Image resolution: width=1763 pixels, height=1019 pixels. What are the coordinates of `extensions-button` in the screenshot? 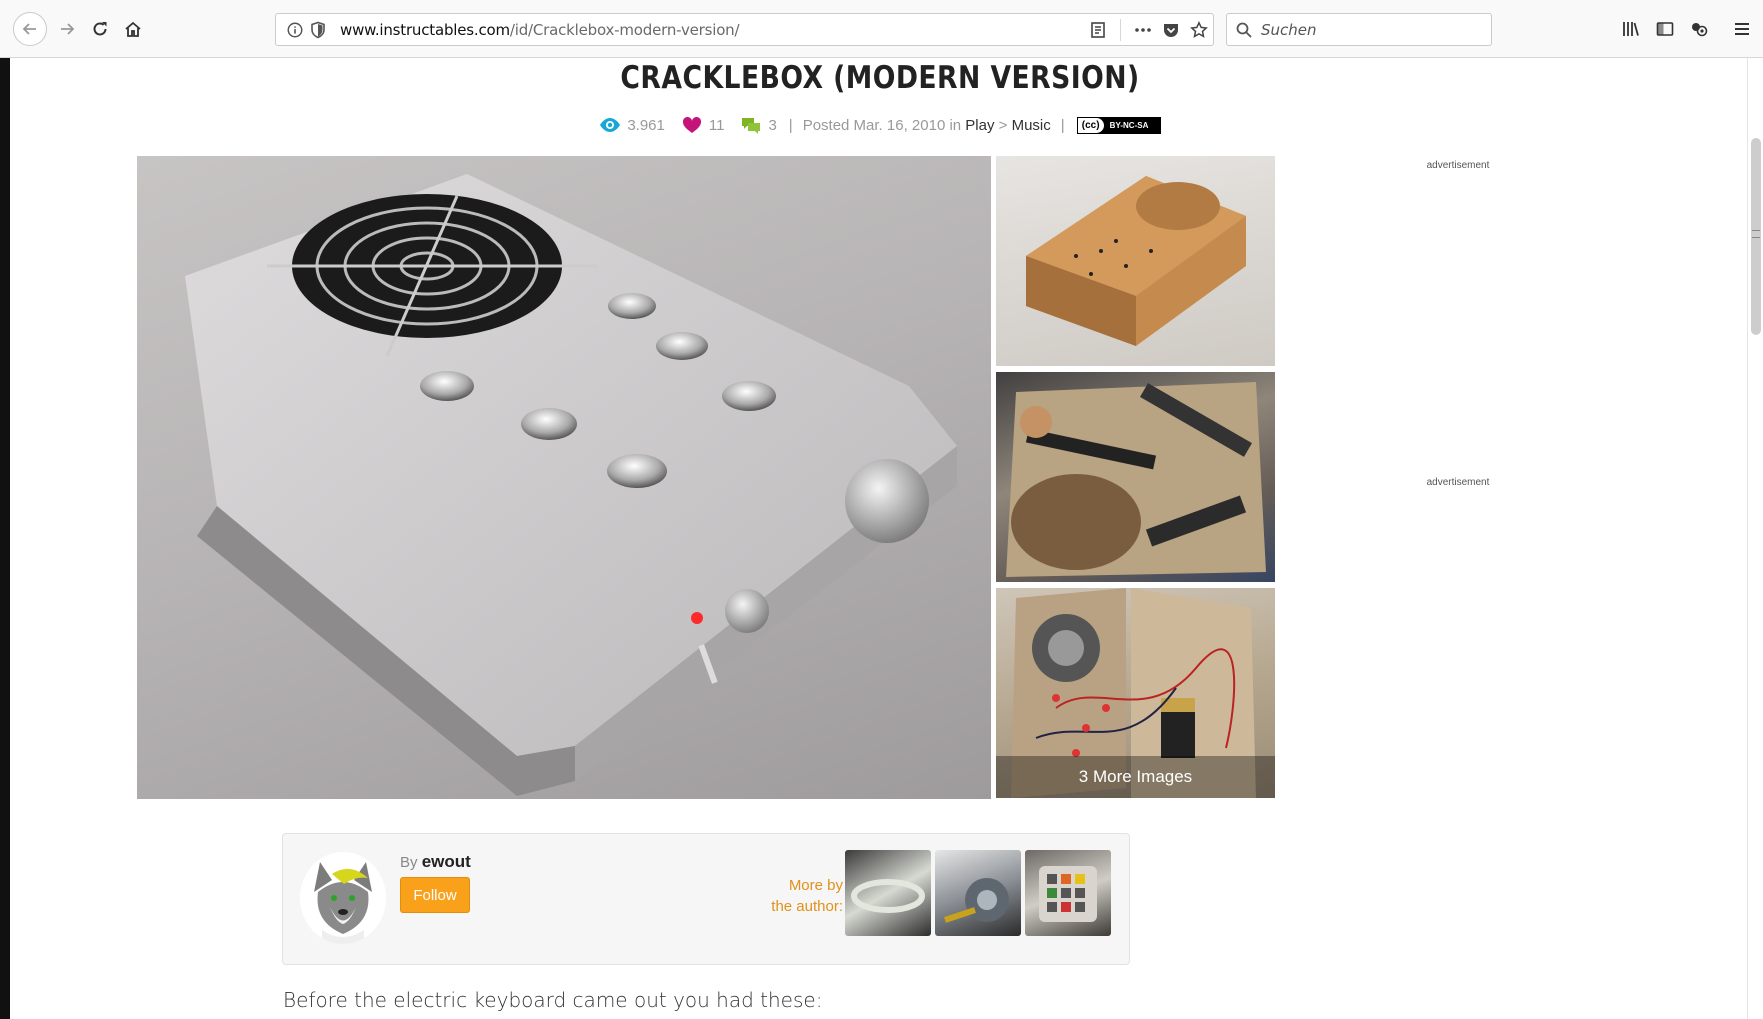 It's located at (1699, 29).